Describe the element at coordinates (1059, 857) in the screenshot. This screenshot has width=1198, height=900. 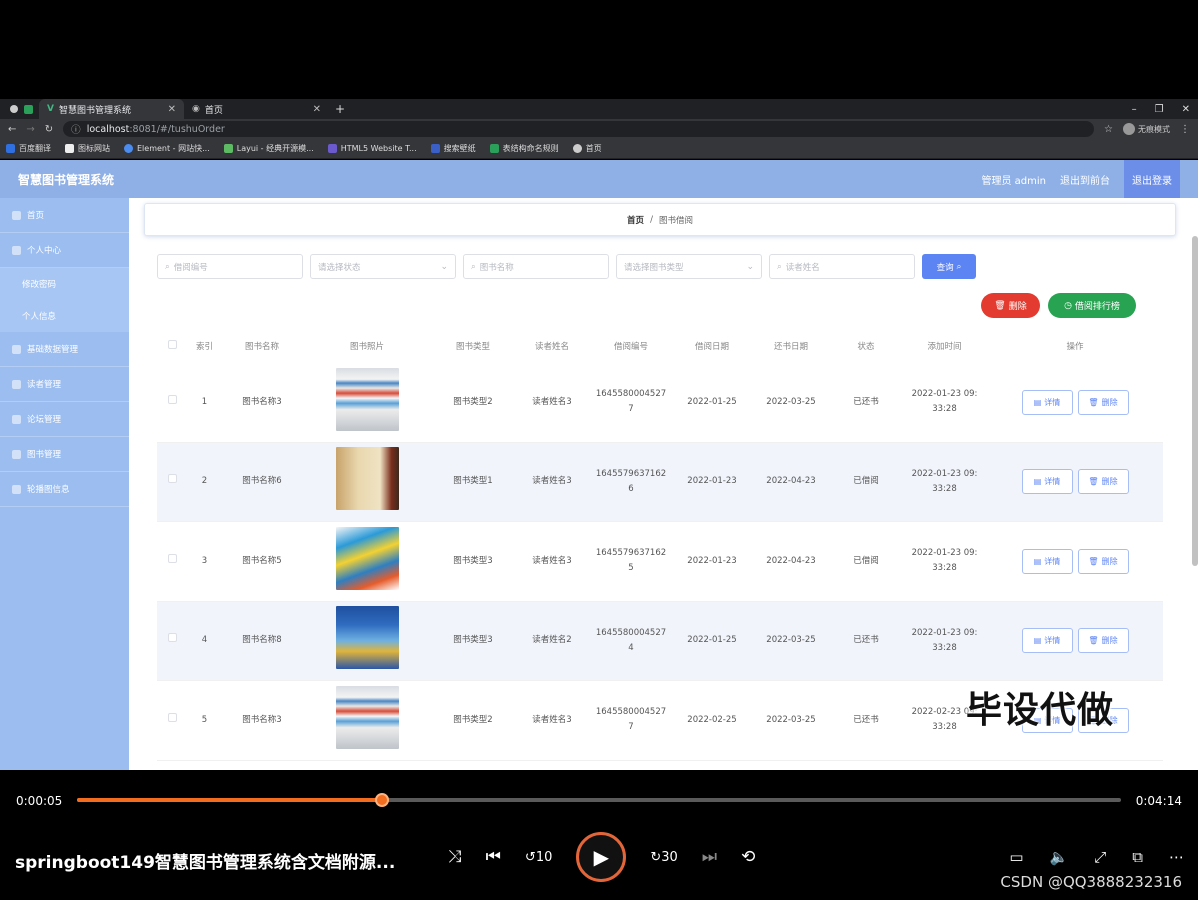
I see `volume-icon: 🔈` at that location.